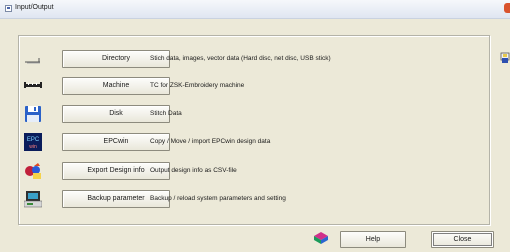  What do you see at coordinates (255, 9) in the screenshot?
I see `title-bar: Input/Output` at bounding box center [255, 9].